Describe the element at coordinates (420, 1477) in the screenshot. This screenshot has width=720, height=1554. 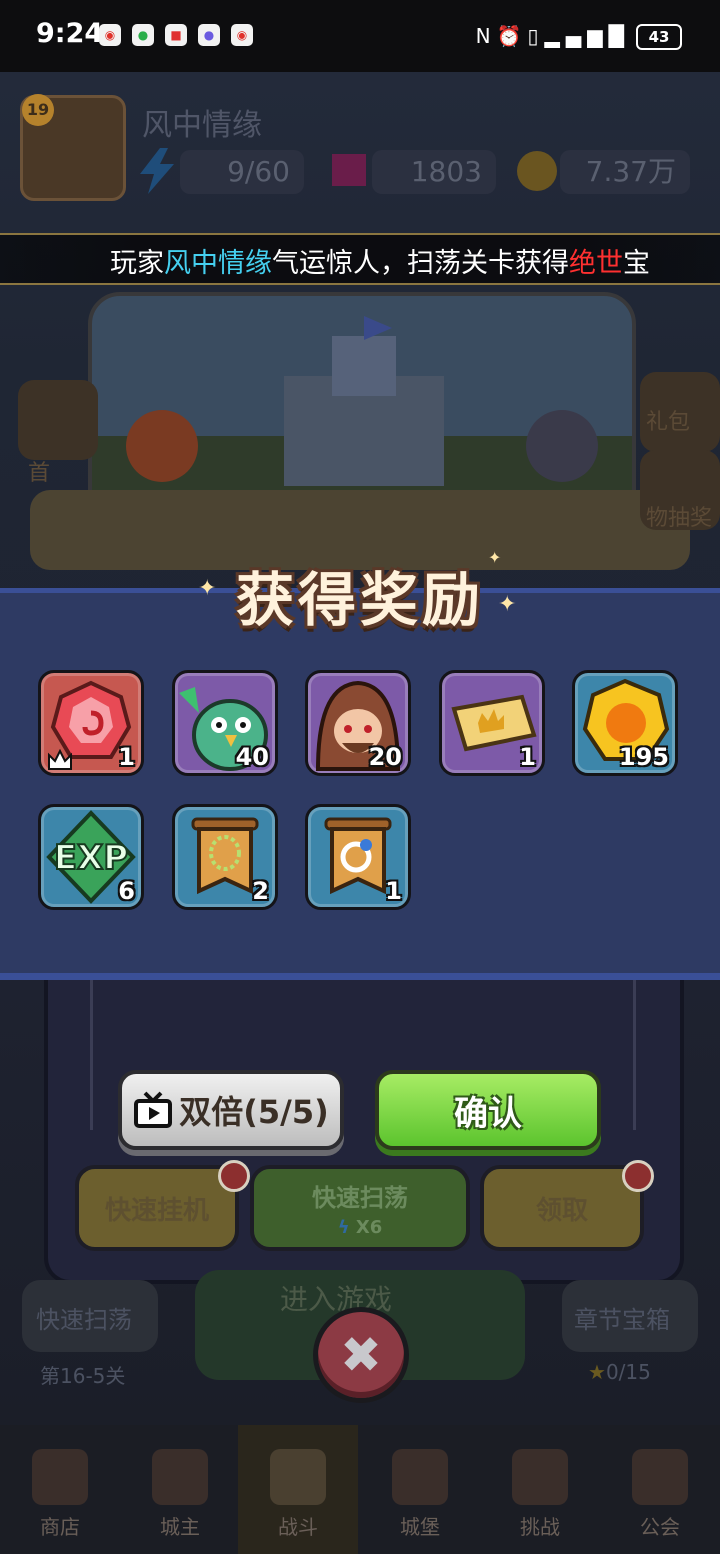
I see `castle-icon` at that location.